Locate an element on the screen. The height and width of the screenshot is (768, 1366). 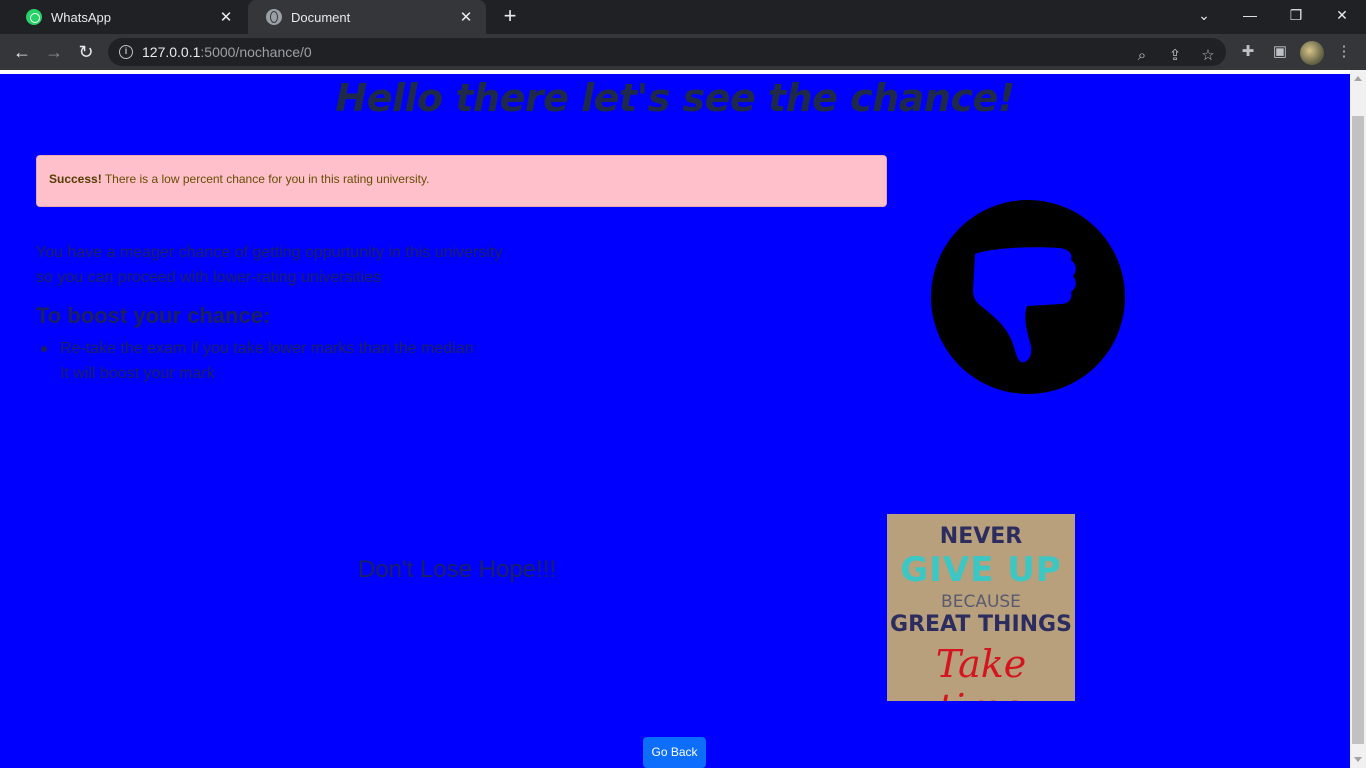
tab-whatsapp: WhatsApp ✕ is located at coordinates (127, 17).